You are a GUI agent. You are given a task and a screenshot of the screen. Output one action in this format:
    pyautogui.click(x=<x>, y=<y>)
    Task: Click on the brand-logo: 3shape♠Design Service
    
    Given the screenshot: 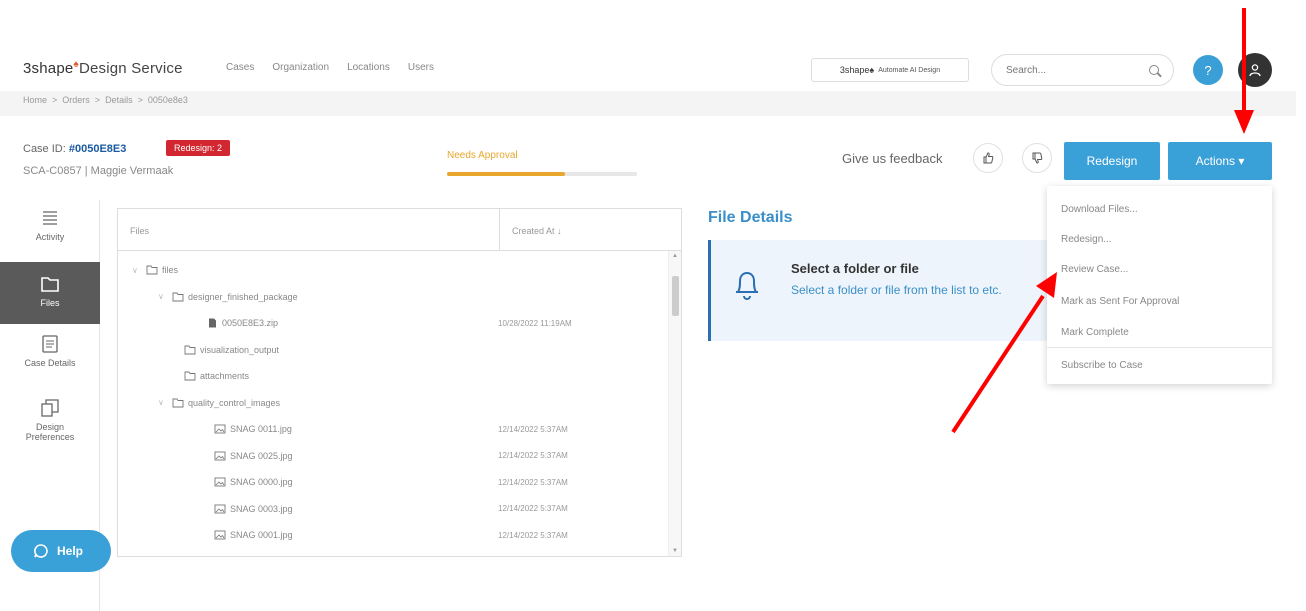 What is the action you would take?
    pyautogui.click(x=103, y=68)
    